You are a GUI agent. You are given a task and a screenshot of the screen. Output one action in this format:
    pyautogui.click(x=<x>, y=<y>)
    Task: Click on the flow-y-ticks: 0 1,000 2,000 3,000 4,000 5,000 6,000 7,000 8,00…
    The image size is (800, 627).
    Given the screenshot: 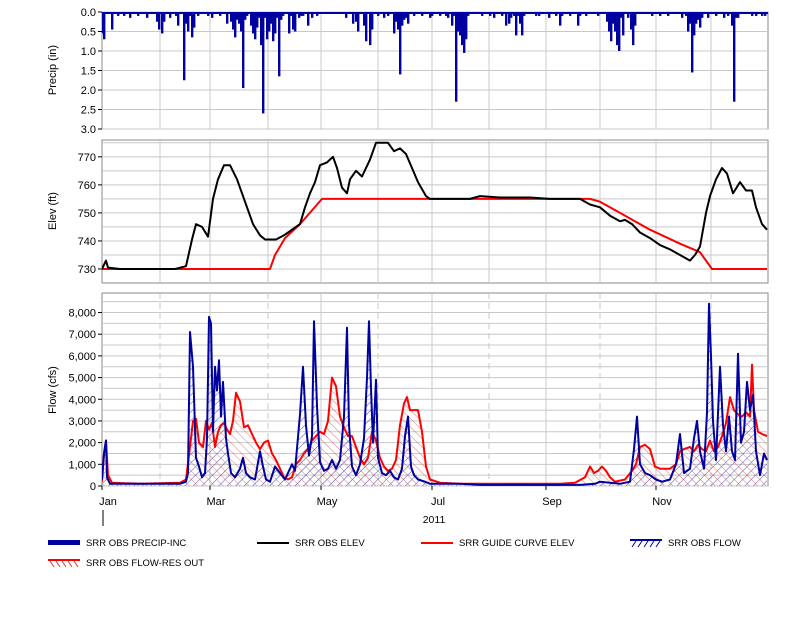 What is the action you would take?
    pyautogui.click(x=85, y=400)
    